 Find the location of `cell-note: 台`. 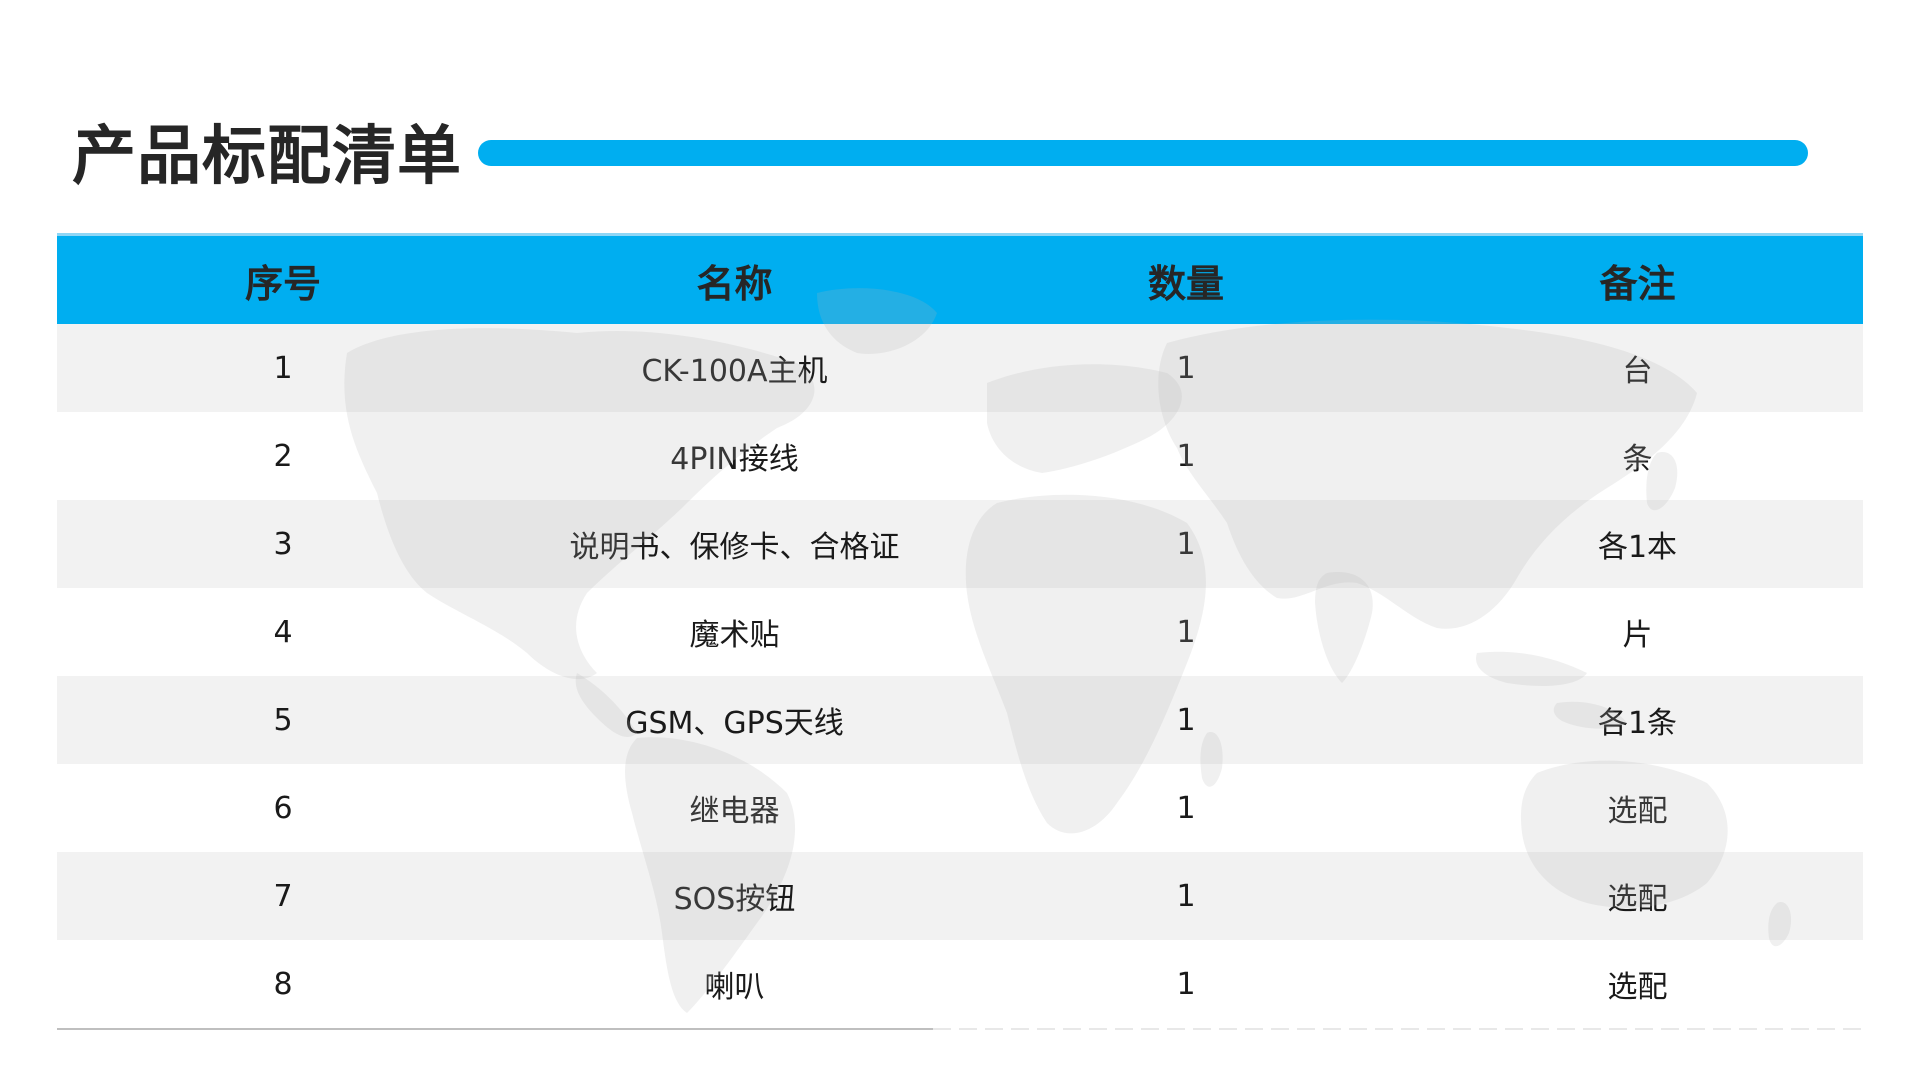

cell-note: 台 is located at coordinates (1637, 368).